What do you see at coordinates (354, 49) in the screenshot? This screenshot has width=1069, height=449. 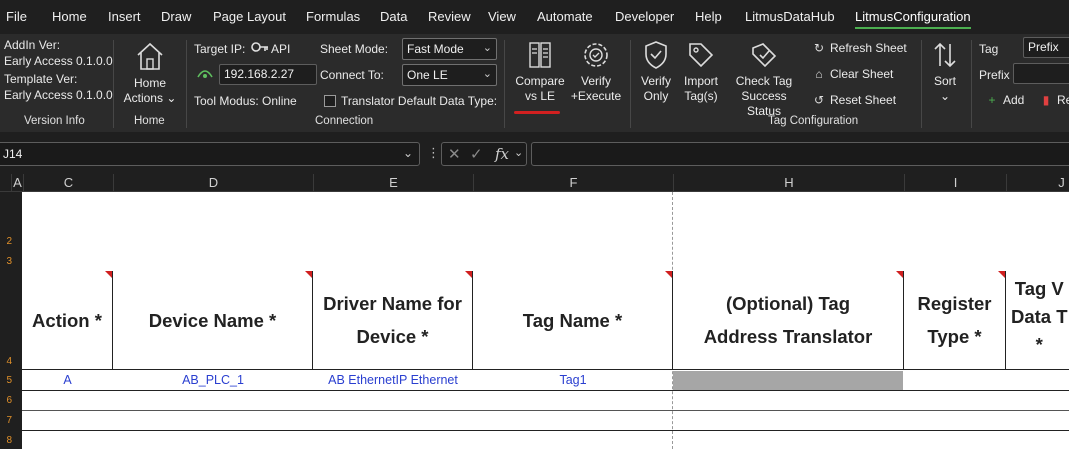 I see `sheet-mode-label: Sheet Mode:` at bounding box center [354, 49].